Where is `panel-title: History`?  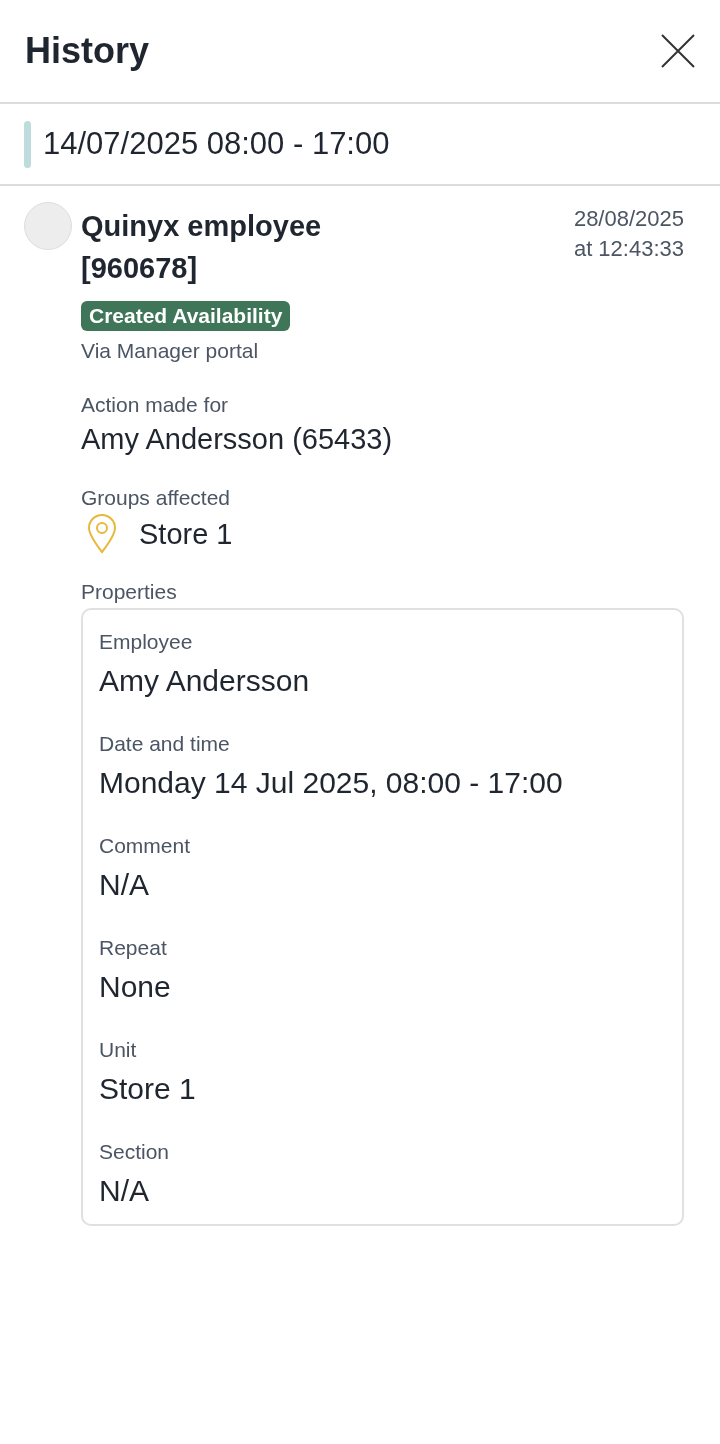 panel-title: History is located at coordinates (87, 51).